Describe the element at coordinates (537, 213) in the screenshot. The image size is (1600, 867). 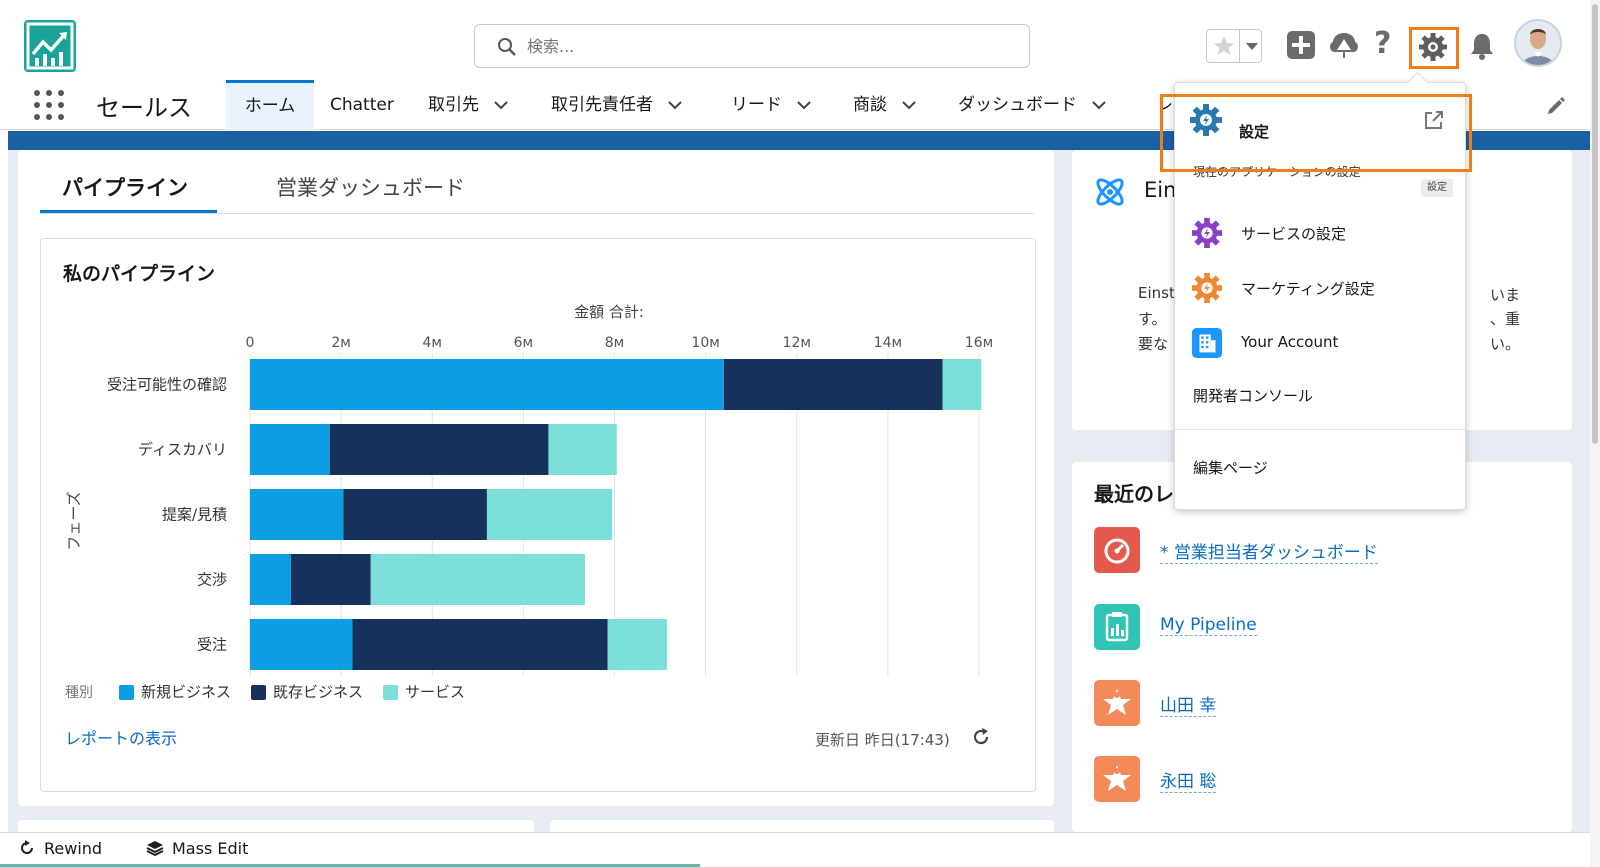
I see `tabs-divider` at that location.